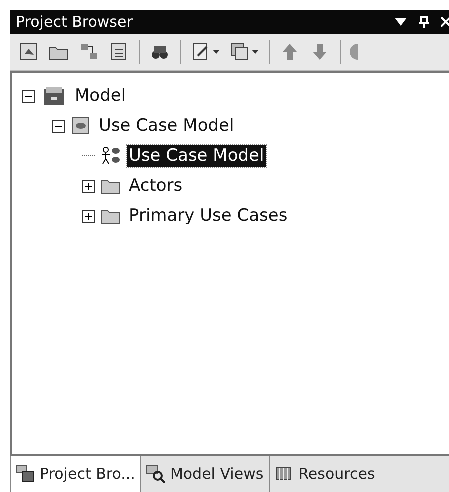 The image size is (449, 492). What do you see at coordinates (208, 216) in the screenshot?
I see `tree-item-label: Primary Use Cases` at bounding box center [208, 216].